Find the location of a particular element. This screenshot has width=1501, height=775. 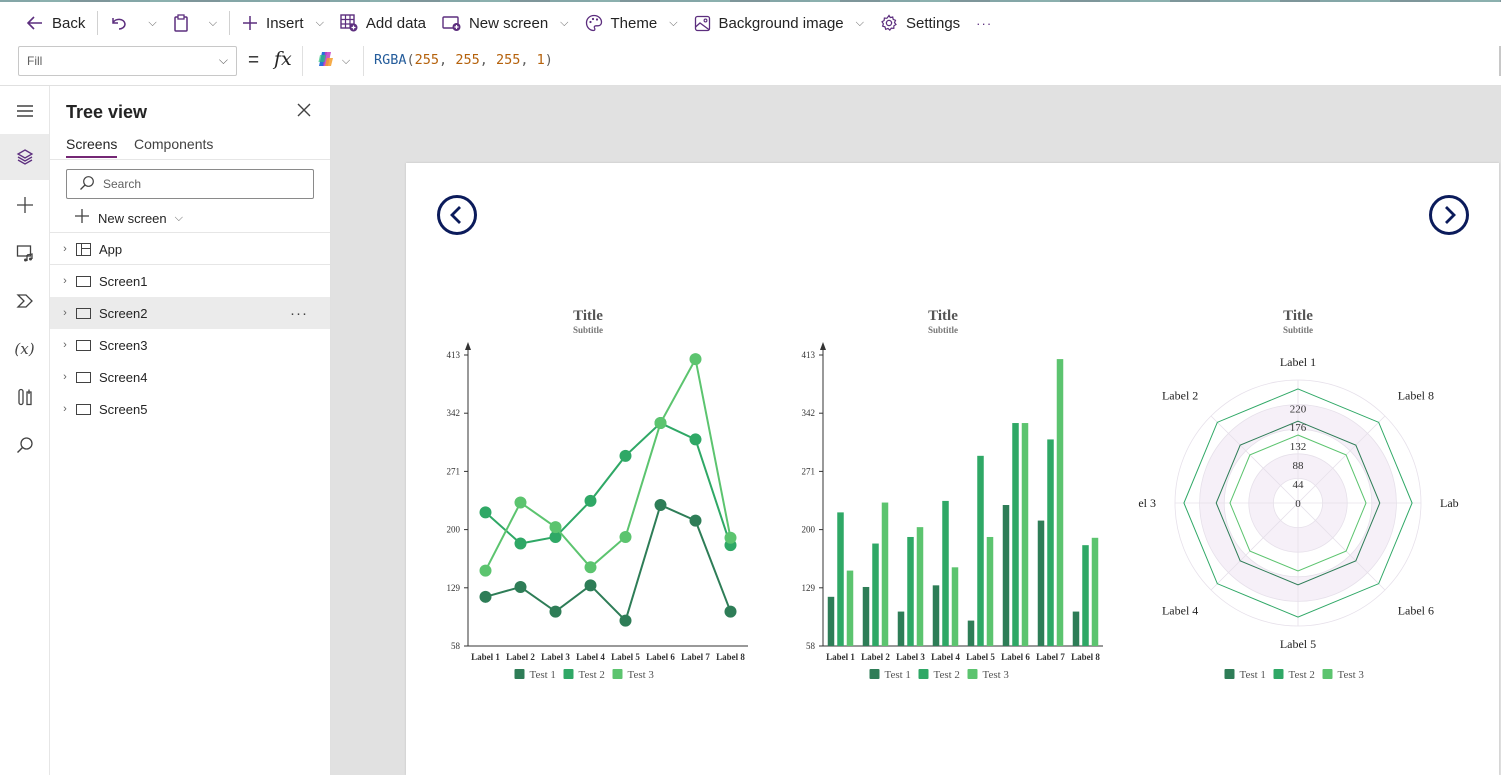

legend-label: Test 3 is located at coordinates (996, 675).